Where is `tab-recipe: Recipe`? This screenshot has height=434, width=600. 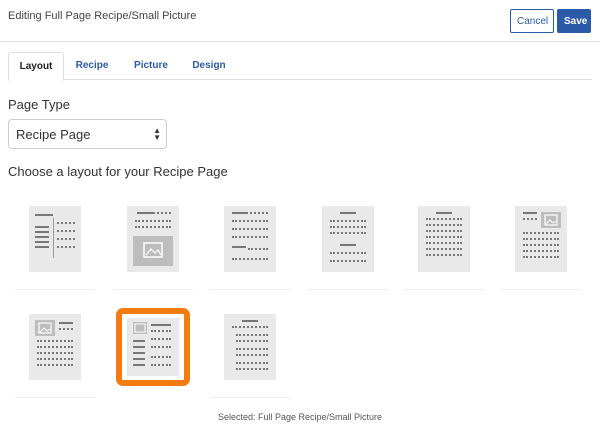
tab-recipe: Recipe is located at coordinates (92, 66).